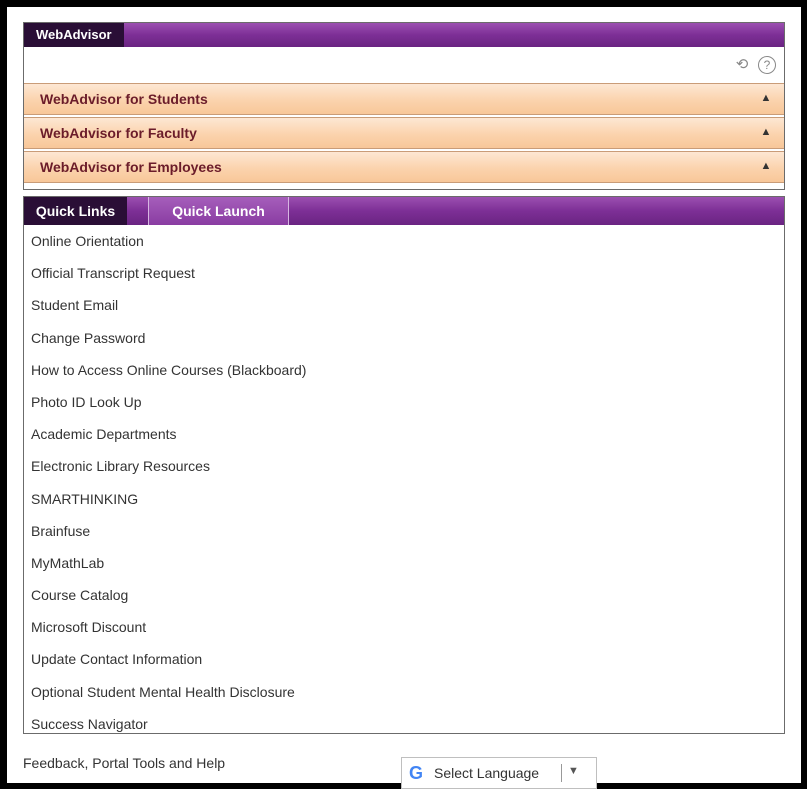 The width and height of the screenshot is (807, 789). Describe the element at coordinates (404, 563) in the screenshot. I see `quick-link: MyMathLab` at that location.